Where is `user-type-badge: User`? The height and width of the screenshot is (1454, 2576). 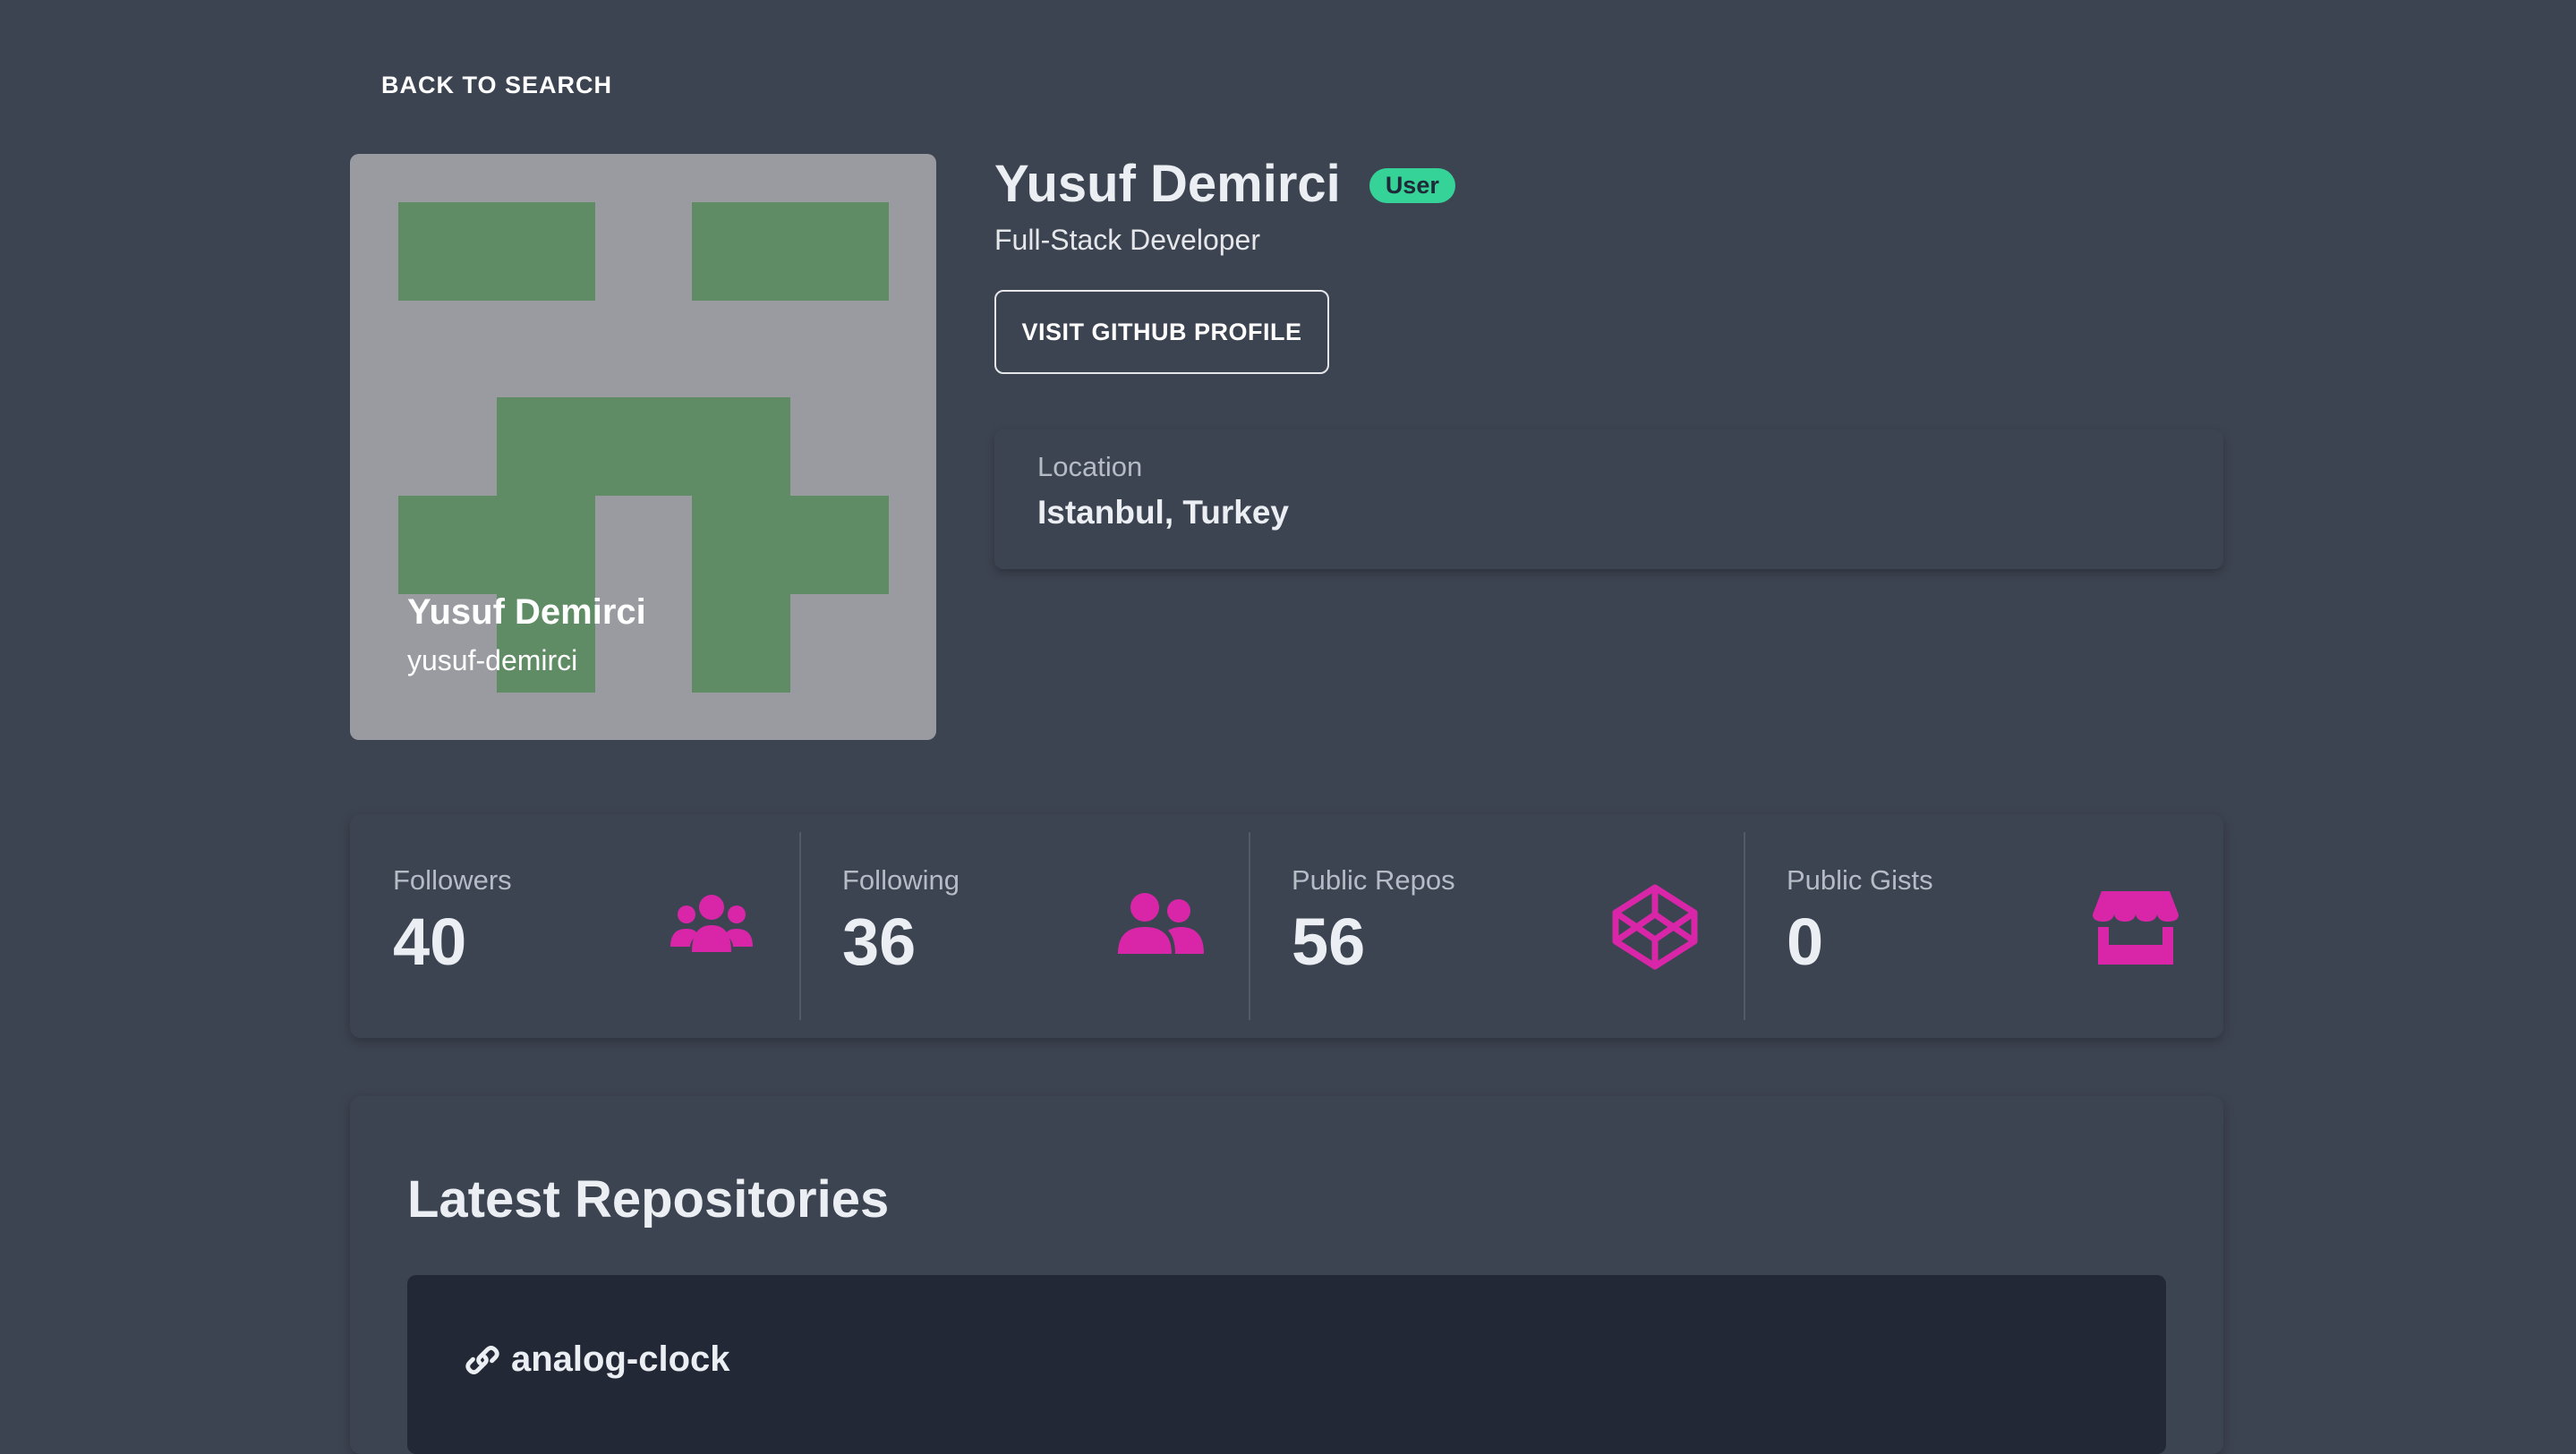
user-type-badge: User is located at coordinates (1412, 185).